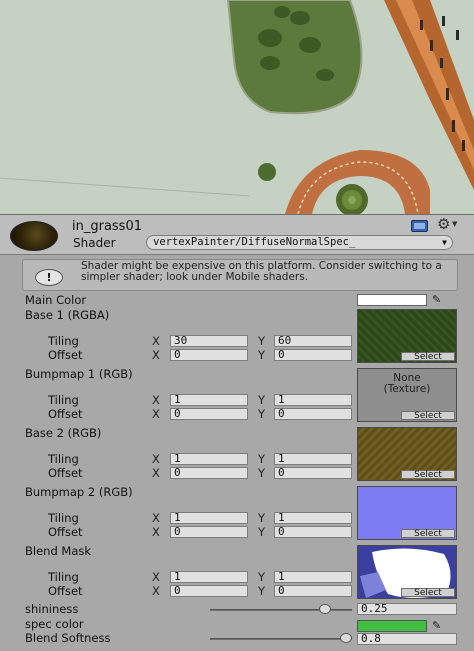 The width and height of the screenshot is (474, 651). I want to click on spec-color-label: spec color, so click(54, 624).